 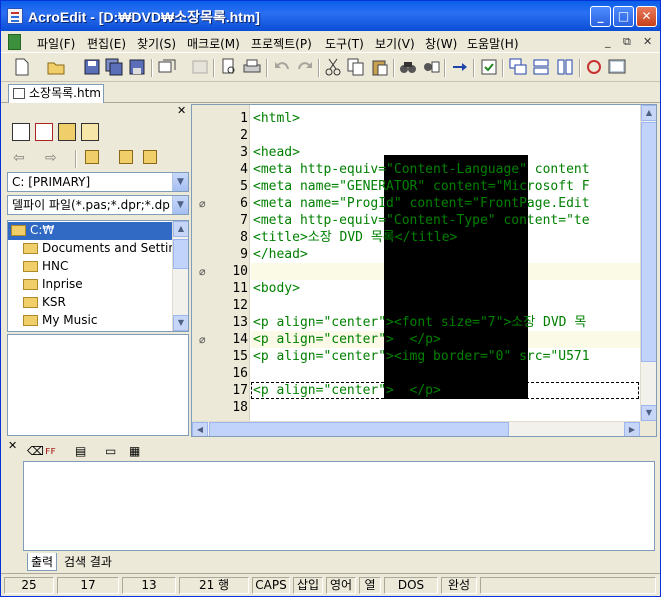 I want to click on menu-edit: 편집(E), so click(x=106, y=43).